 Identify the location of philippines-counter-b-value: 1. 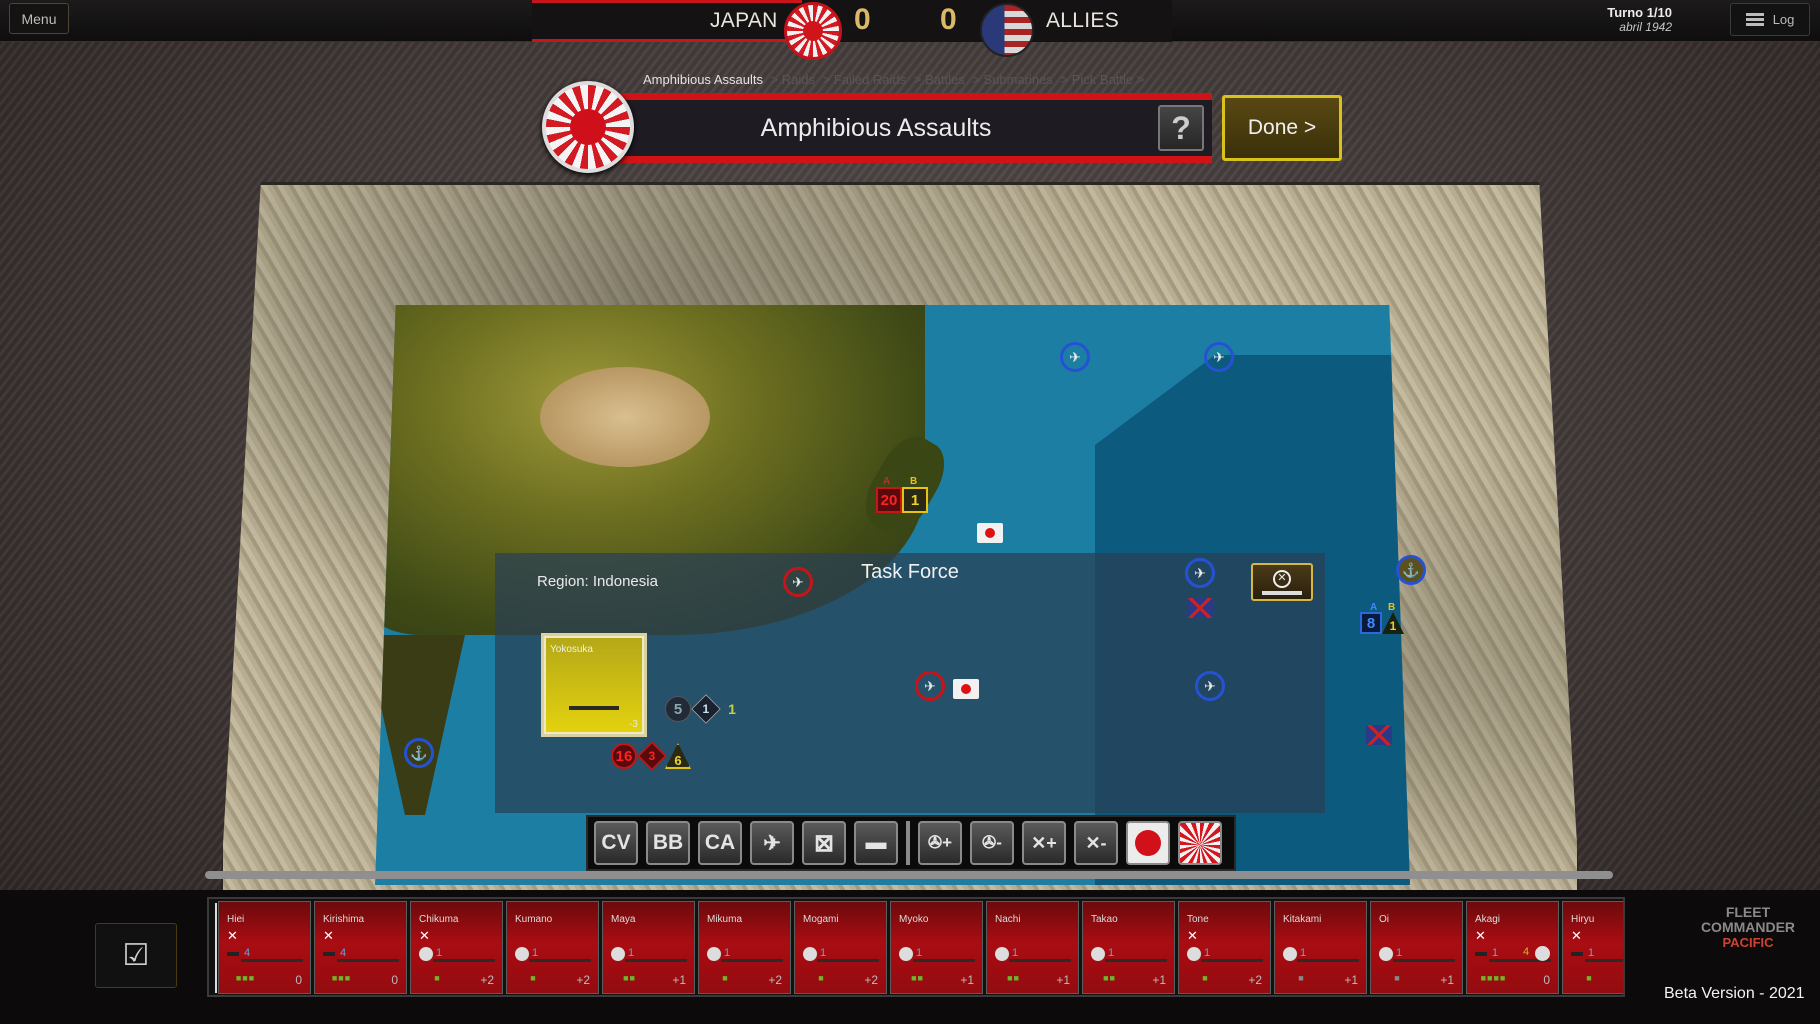
(706, 709).